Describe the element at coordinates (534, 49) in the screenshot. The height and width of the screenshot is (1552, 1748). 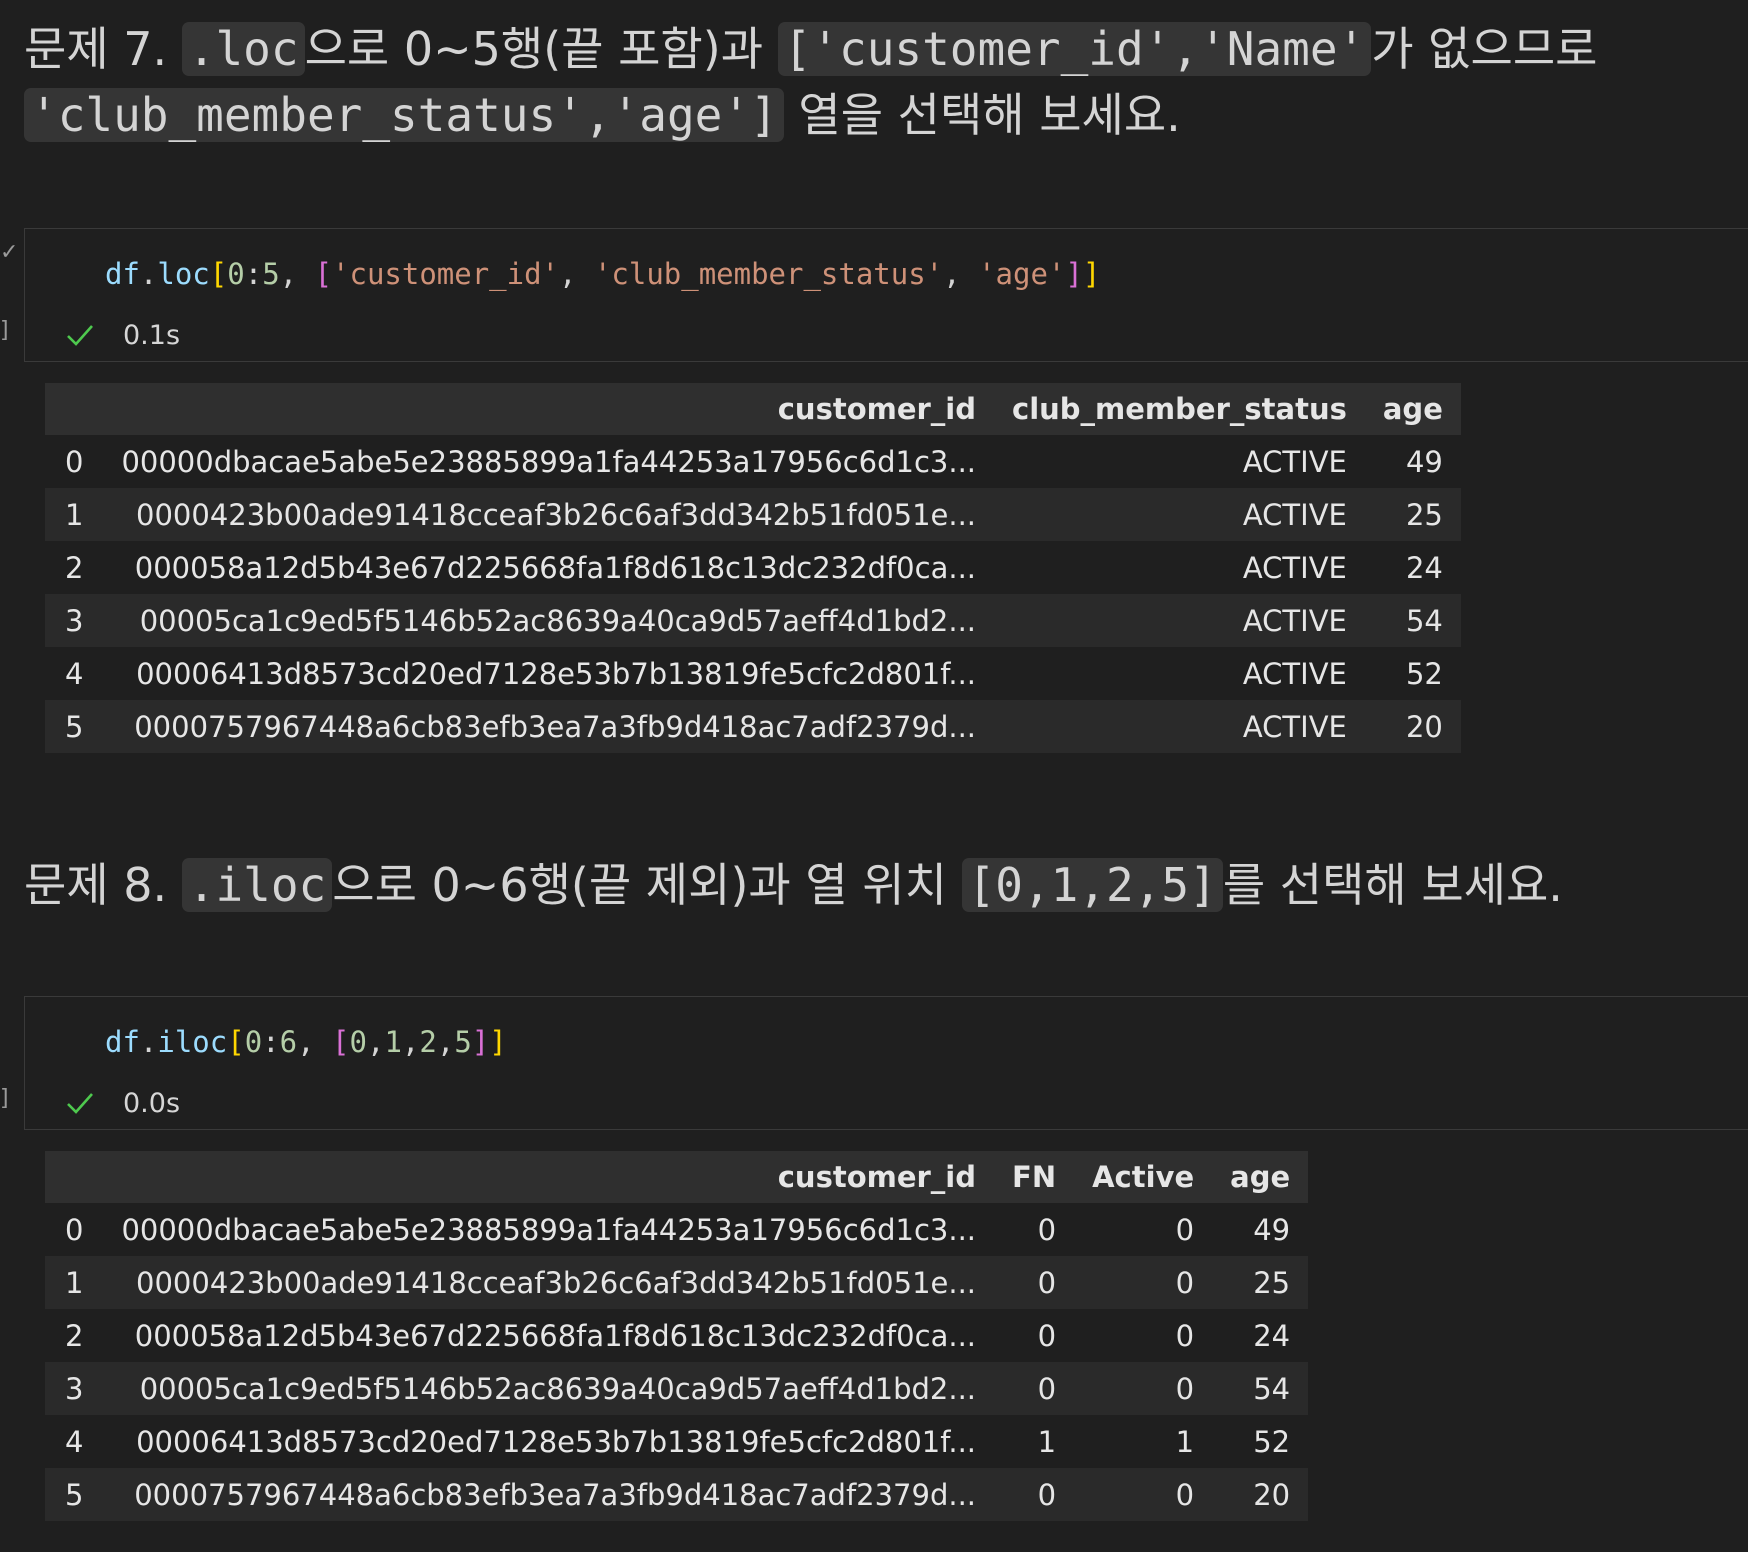
I see `question-7-text-1: 으로 0~5행(끝 포함)과` at that location.